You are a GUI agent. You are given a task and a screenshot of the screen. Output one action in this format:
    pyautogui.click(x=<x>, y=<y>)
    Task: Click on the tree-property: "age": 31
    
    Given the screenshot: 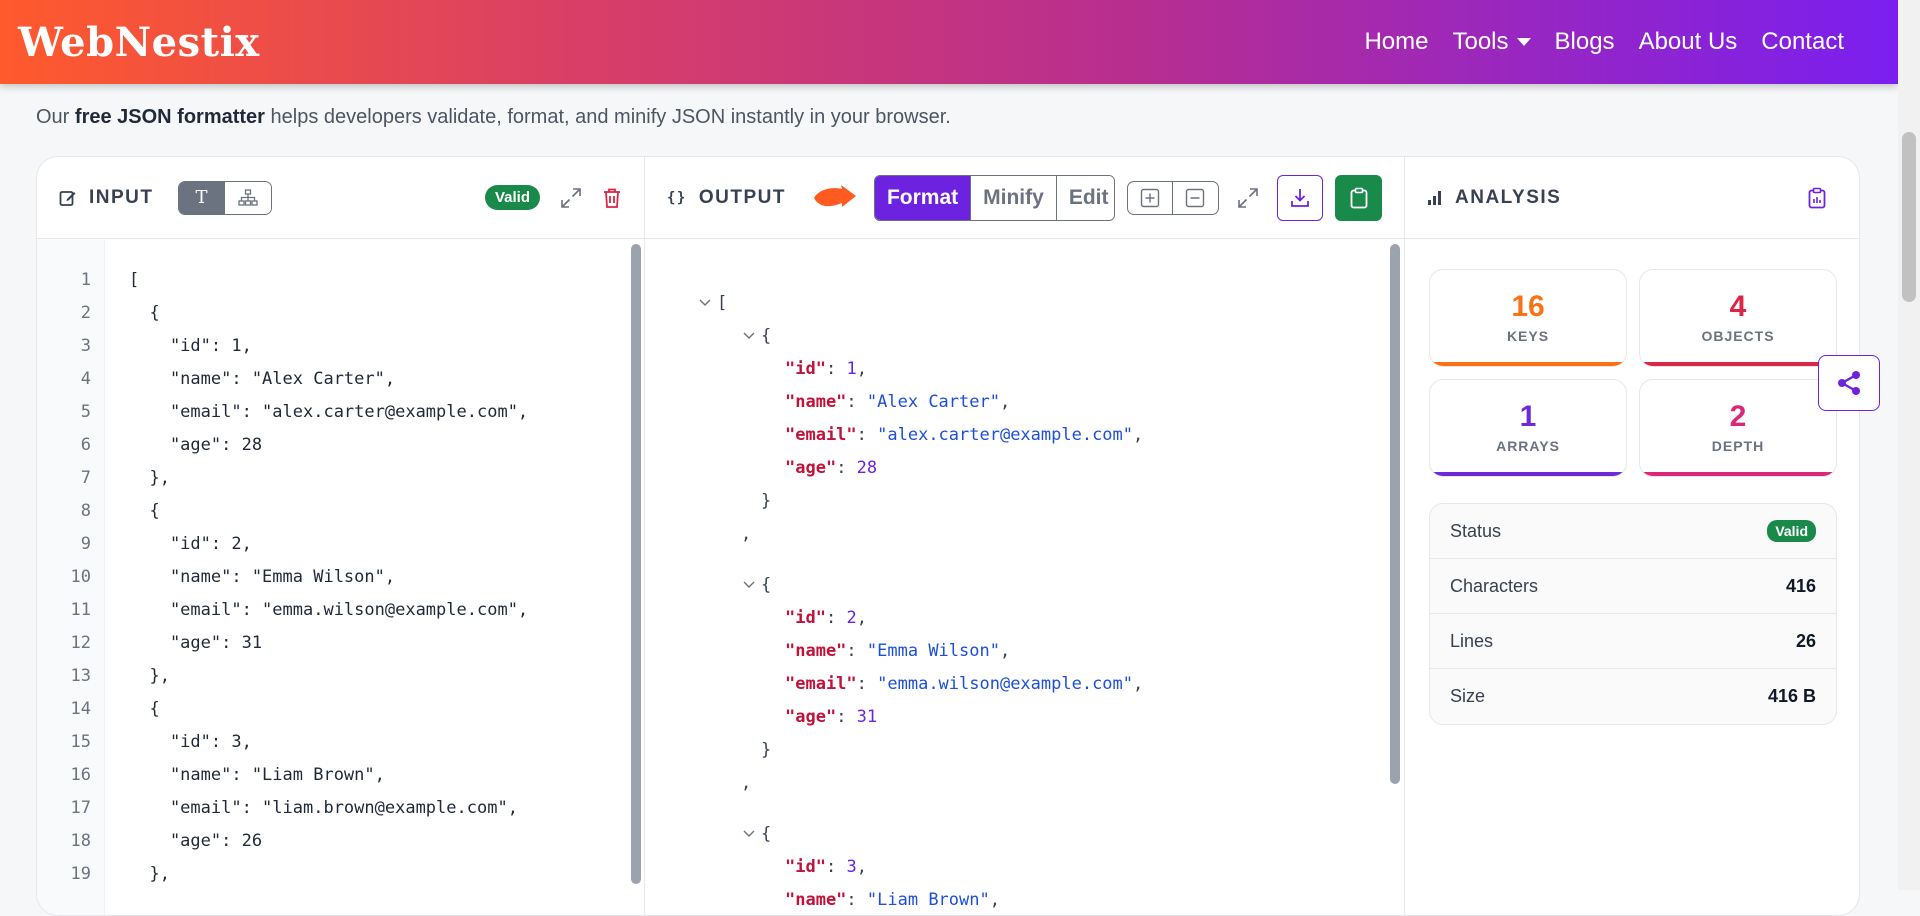 What is the action you would take?
    pyautogui.click(x=831, y=717)
    